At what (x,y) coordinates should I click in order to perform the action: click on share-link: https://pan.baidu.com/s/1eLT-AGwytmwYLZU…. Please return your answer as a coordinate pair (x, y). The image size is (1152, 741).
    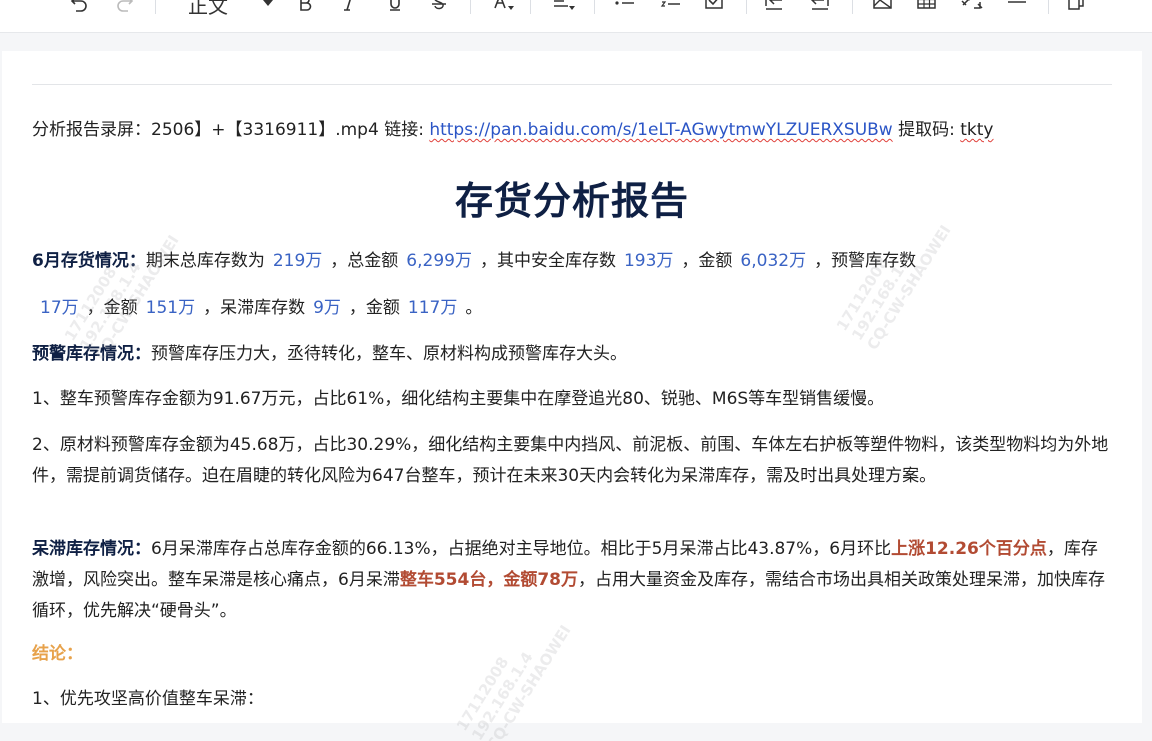
    Looking at the image, I should click on (660, 130).